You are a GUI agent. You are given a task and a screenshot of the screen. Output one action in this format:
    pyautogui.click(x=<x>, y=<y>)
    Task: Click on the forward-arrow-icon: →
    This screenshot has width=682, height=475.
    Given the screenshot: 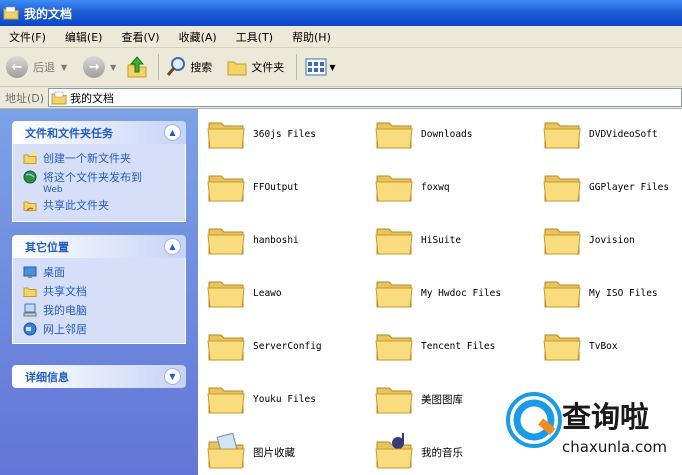 What is the action you would take?
    pyautogui.click(x=94, y=67)
    